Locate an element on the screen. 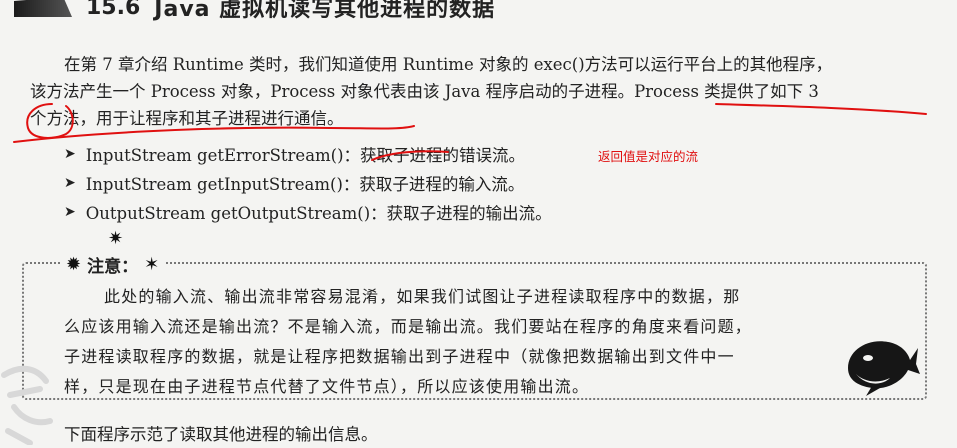 This screenshot has height=448, width=957. handwritten-note: 返回值是对应的流 is located at coordinates (648, 156).